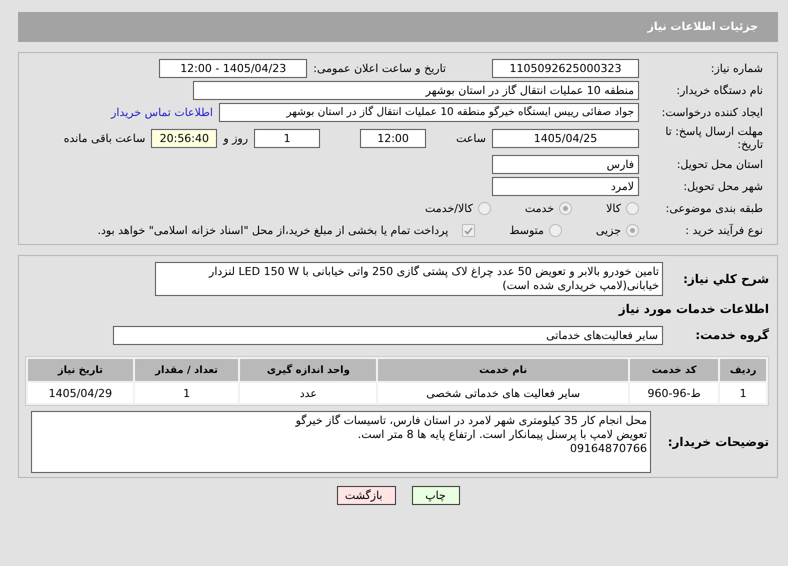  Describe the element at coordinates (613, 208) in the screenshot. I see `option-label: کالا` at that location.